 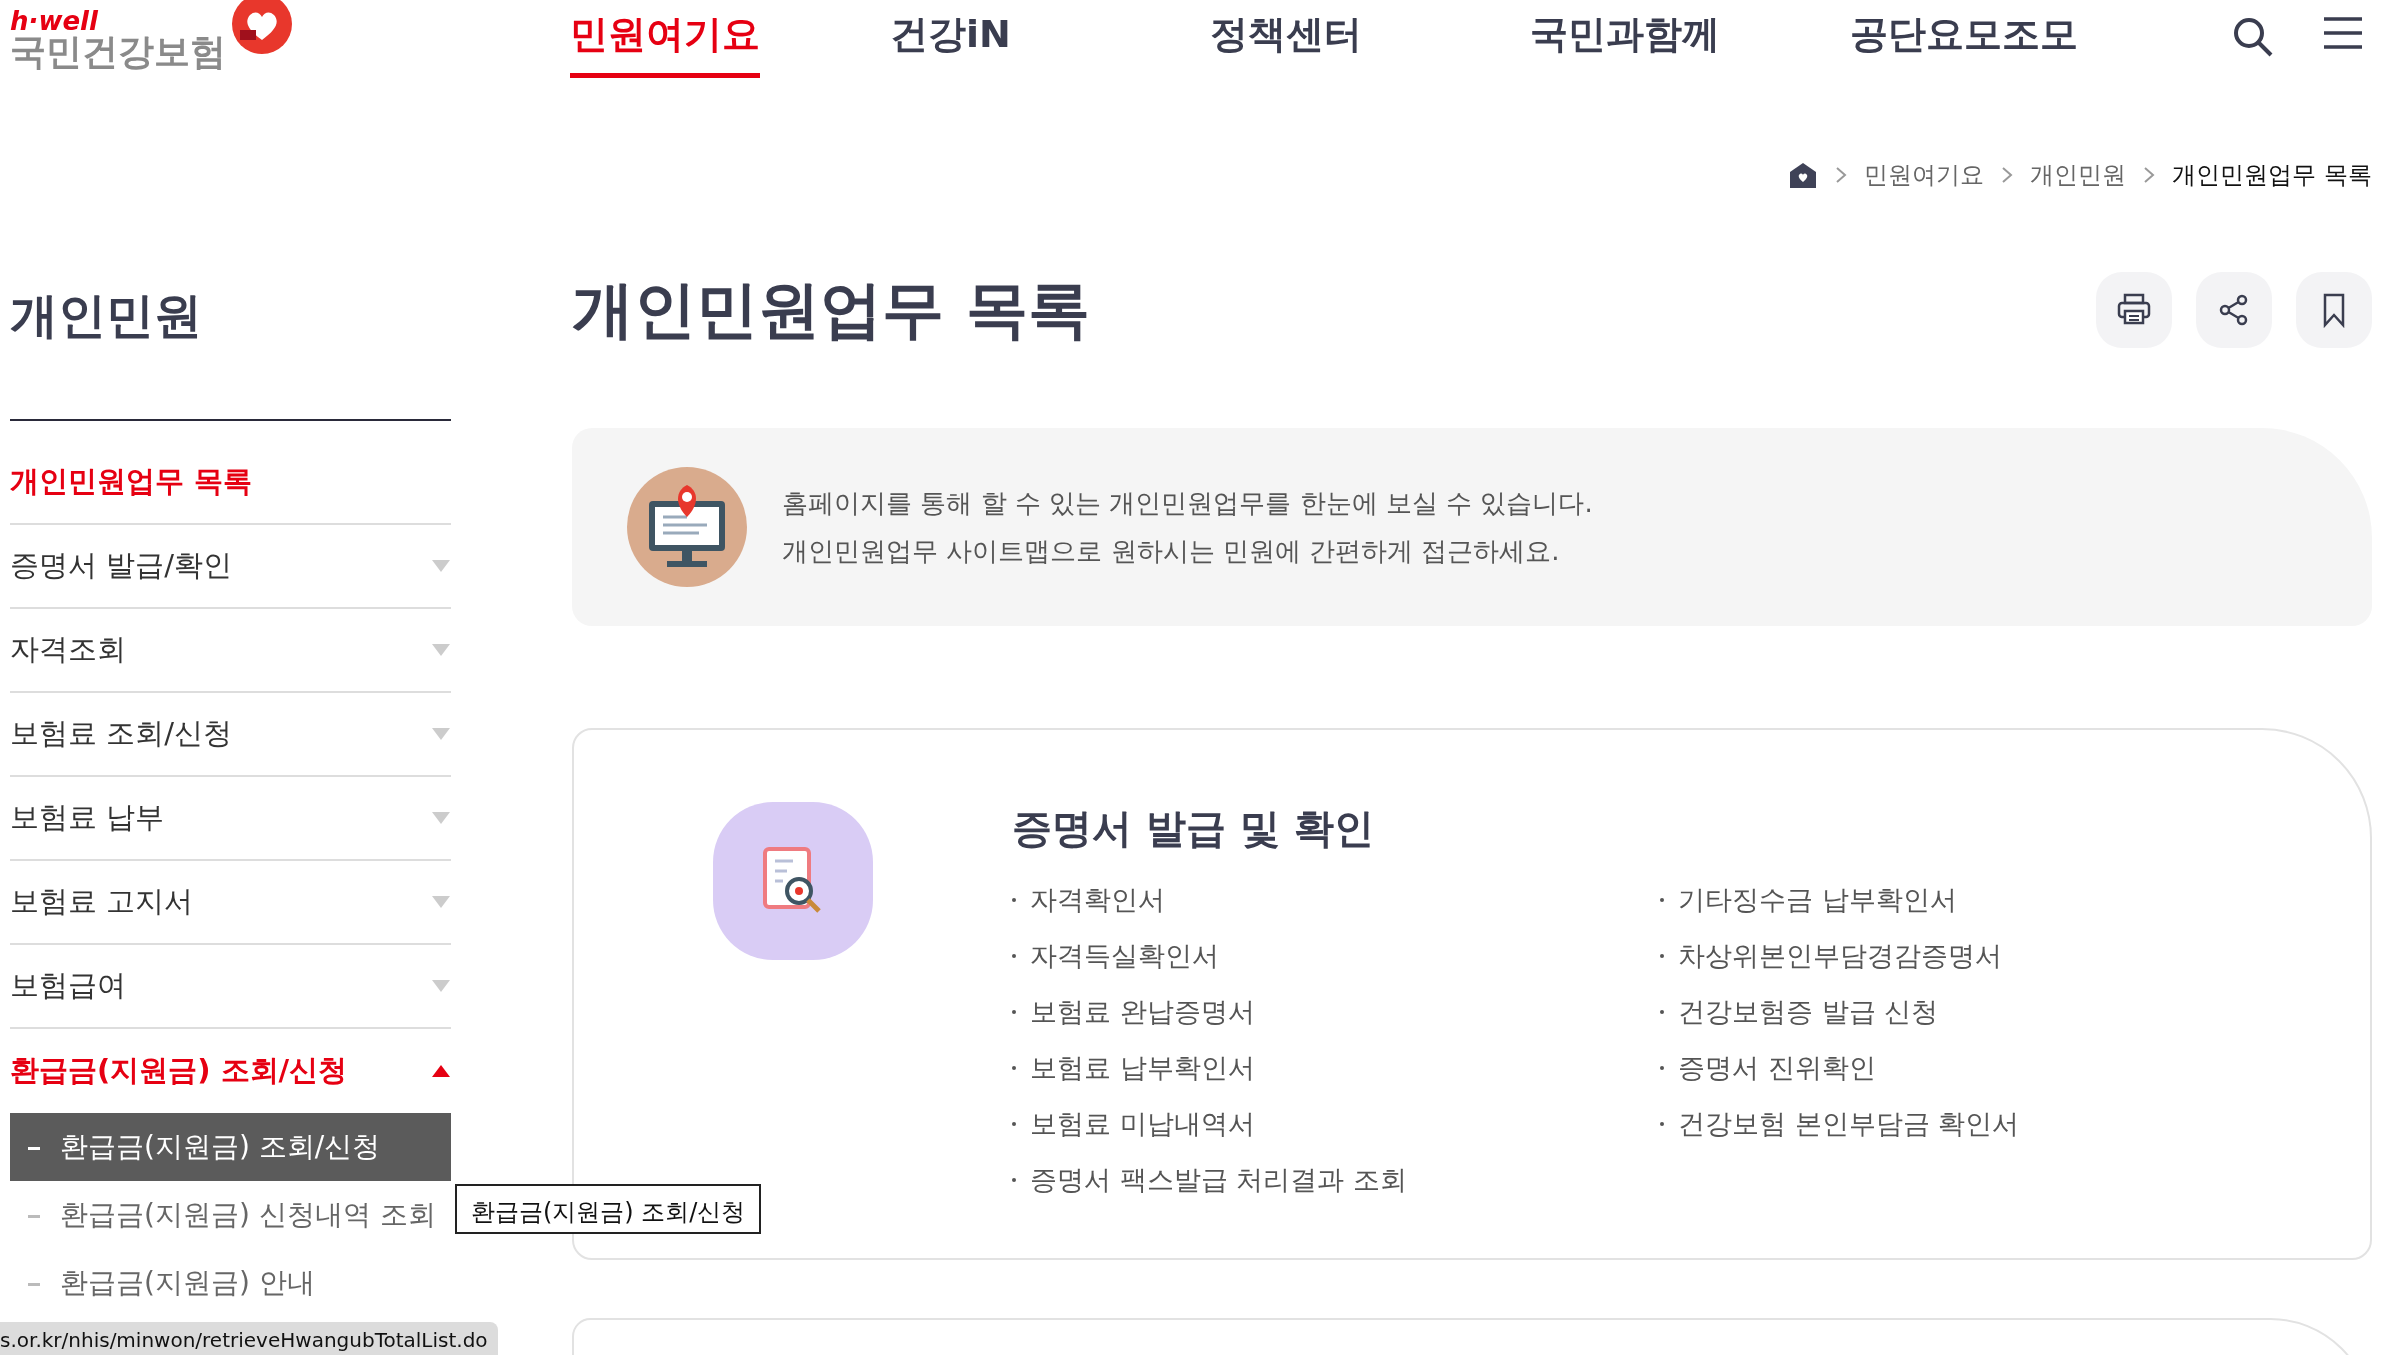 What do you see at coordinates (230, 819) in the screenshot?
I see `sidebar-item: 보험료 납부` at bounding box center [230, 819].